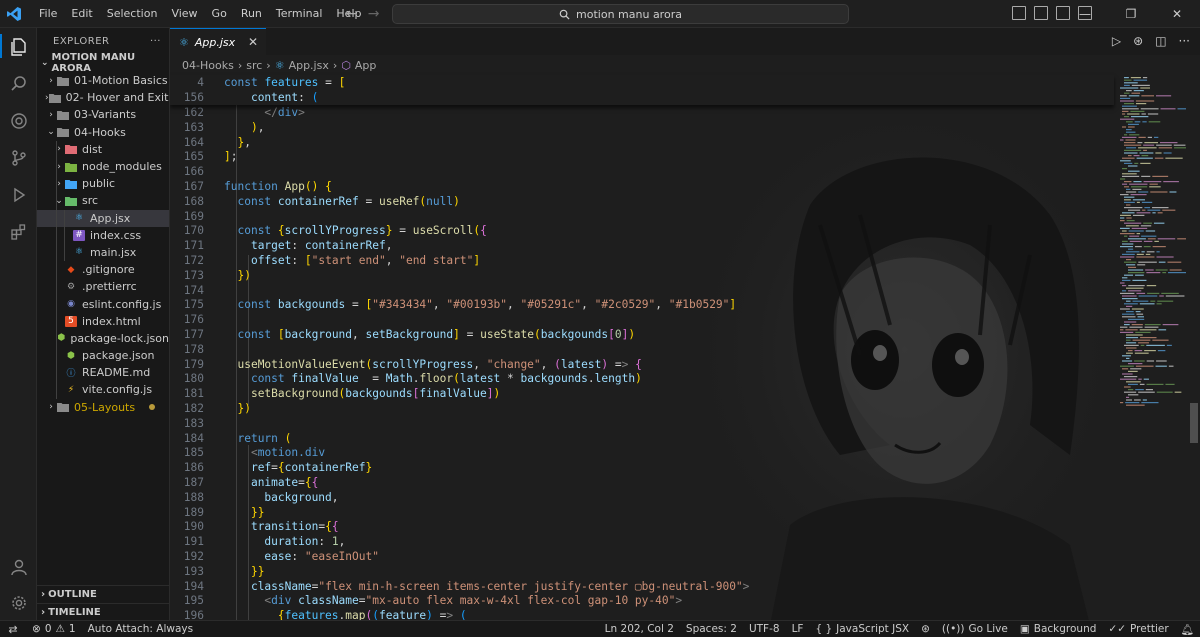  I want to click on timeline-section: › TIMELINE, so click(103, 611).